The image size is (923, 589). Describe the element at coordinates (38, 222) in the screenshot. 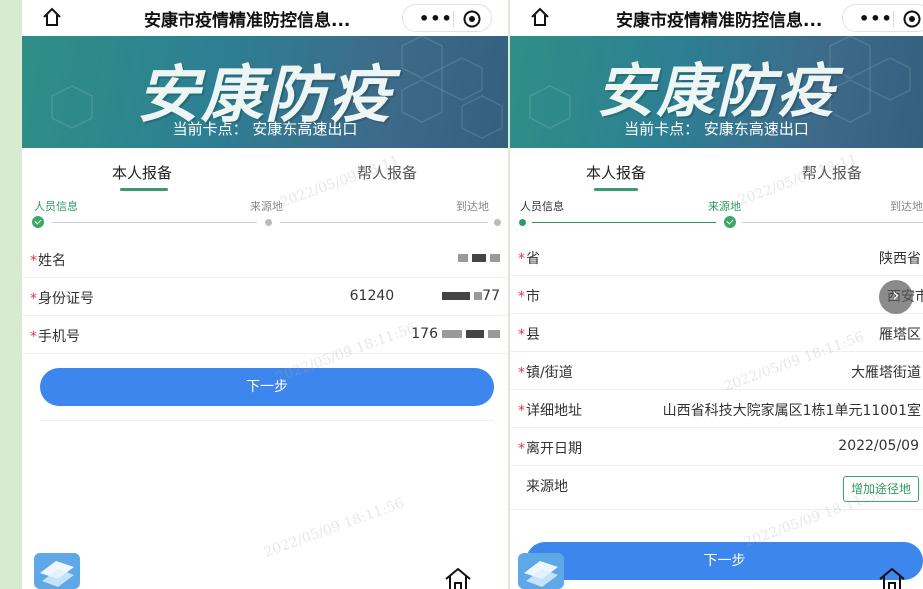

I see `step-complete-check-icon` at that location.